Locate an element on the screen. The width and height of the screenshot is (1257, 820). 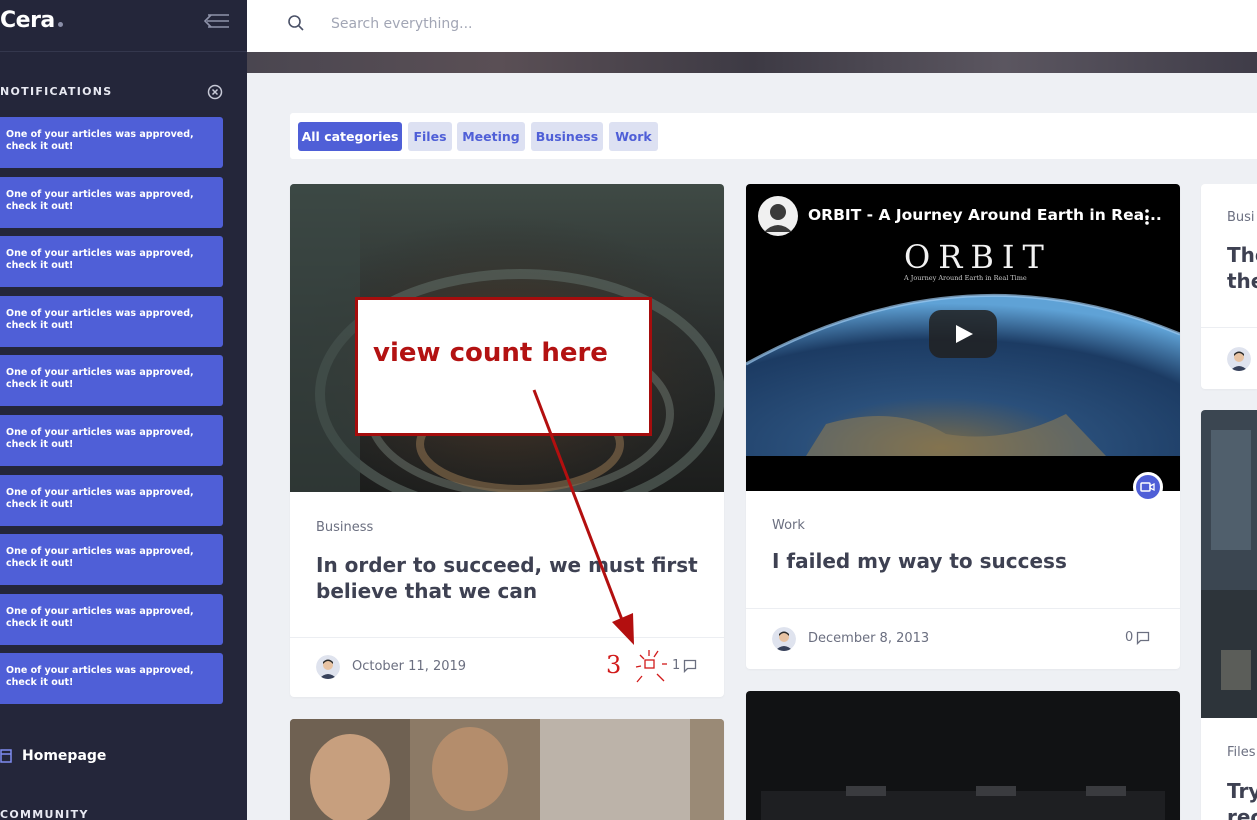
post-category: Business is located at coordinates (344, 527).